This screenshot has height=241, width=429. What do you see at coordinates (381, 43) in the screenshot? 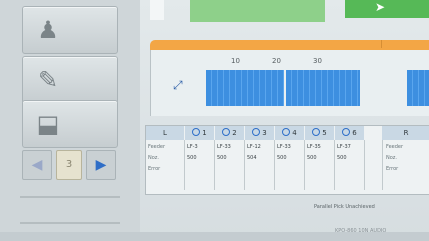
I see `header-marker: |` at bounding box center [381, 43].